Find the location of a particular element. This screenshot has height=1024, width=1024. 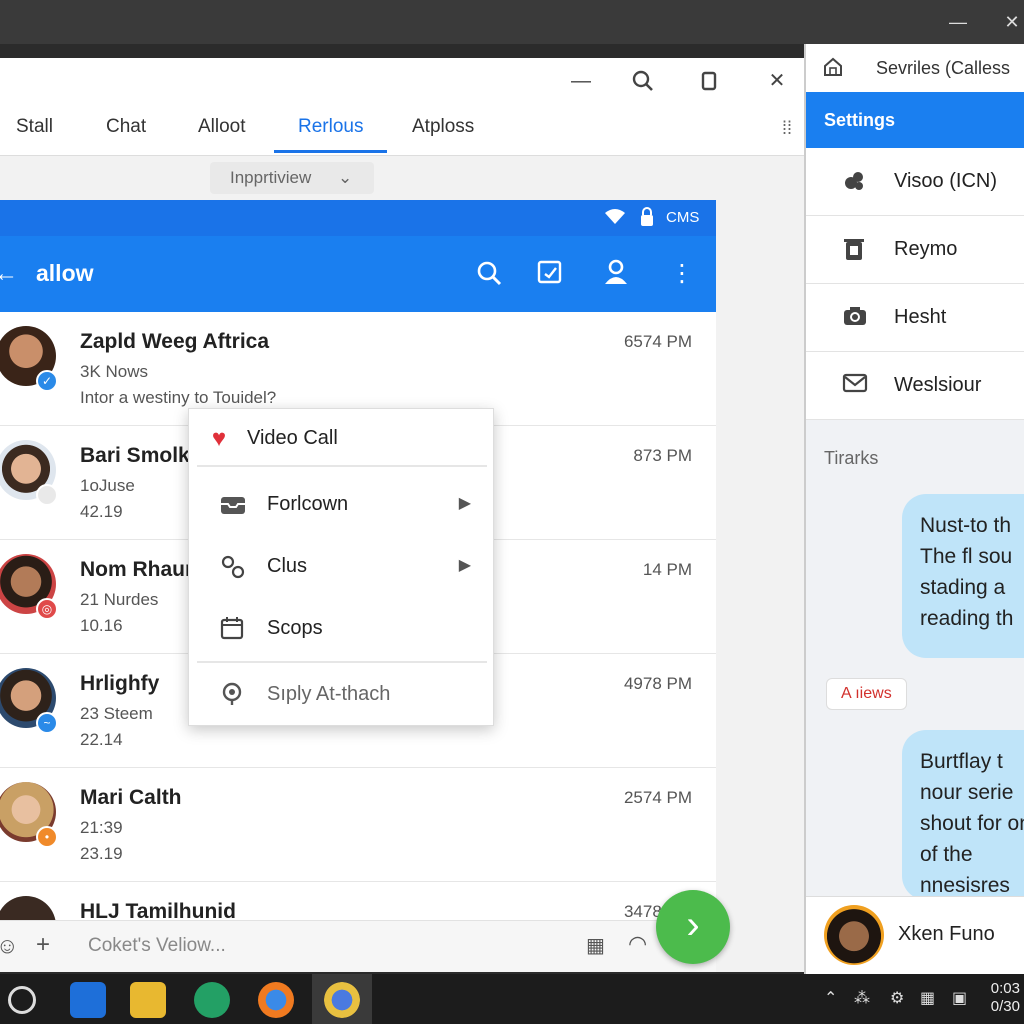

message-preview: 10.16 is located at coordinates (101, 625).